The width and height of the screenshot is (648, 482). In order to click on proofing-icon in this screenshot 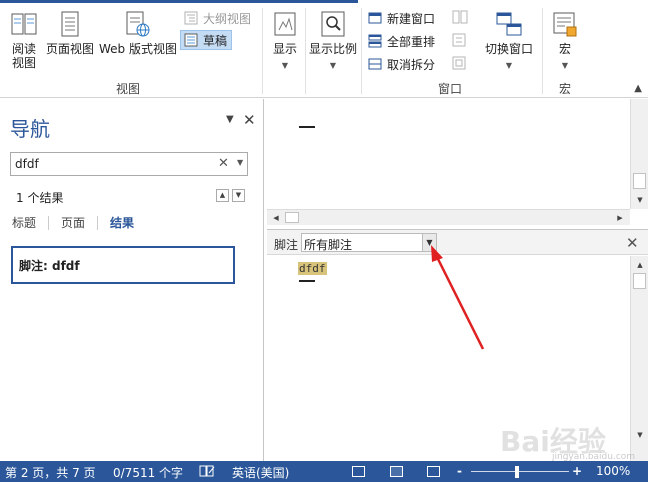, I will do `click(207, 472)`.